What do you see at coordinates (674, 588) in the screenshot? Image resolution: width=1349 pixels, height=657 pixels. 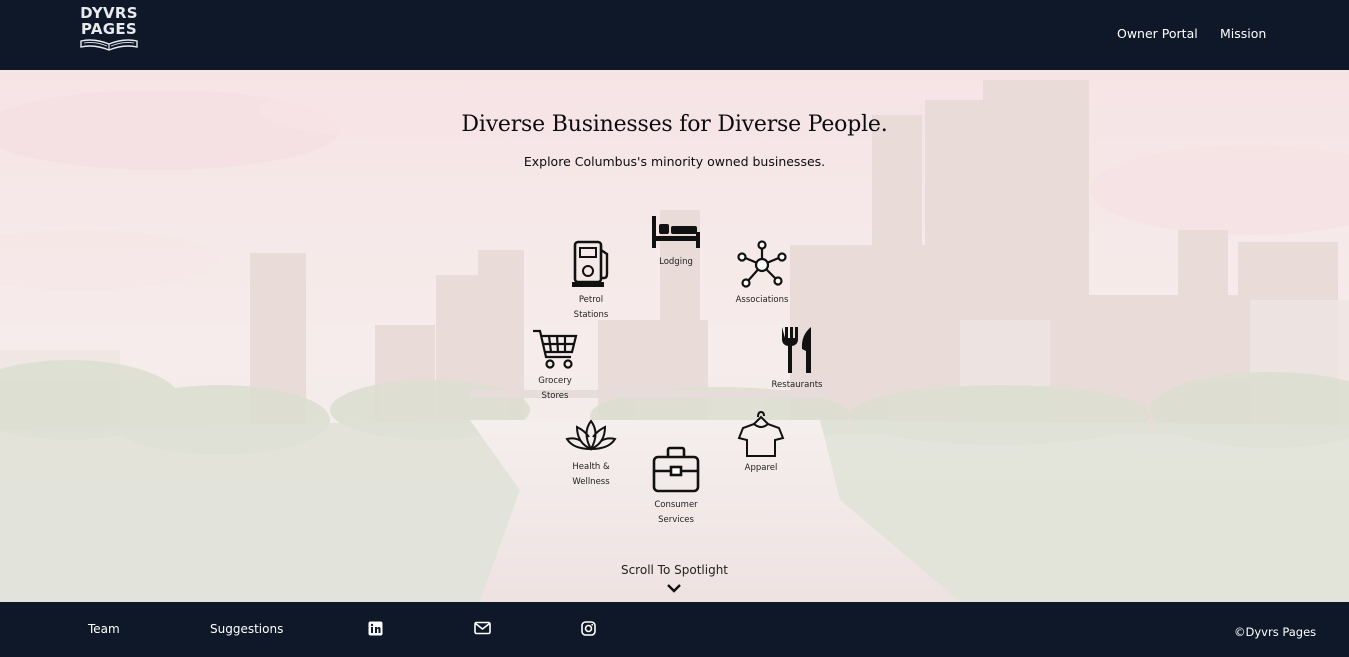 I see `chevron-down-icon` at bounding box center [674, 588].